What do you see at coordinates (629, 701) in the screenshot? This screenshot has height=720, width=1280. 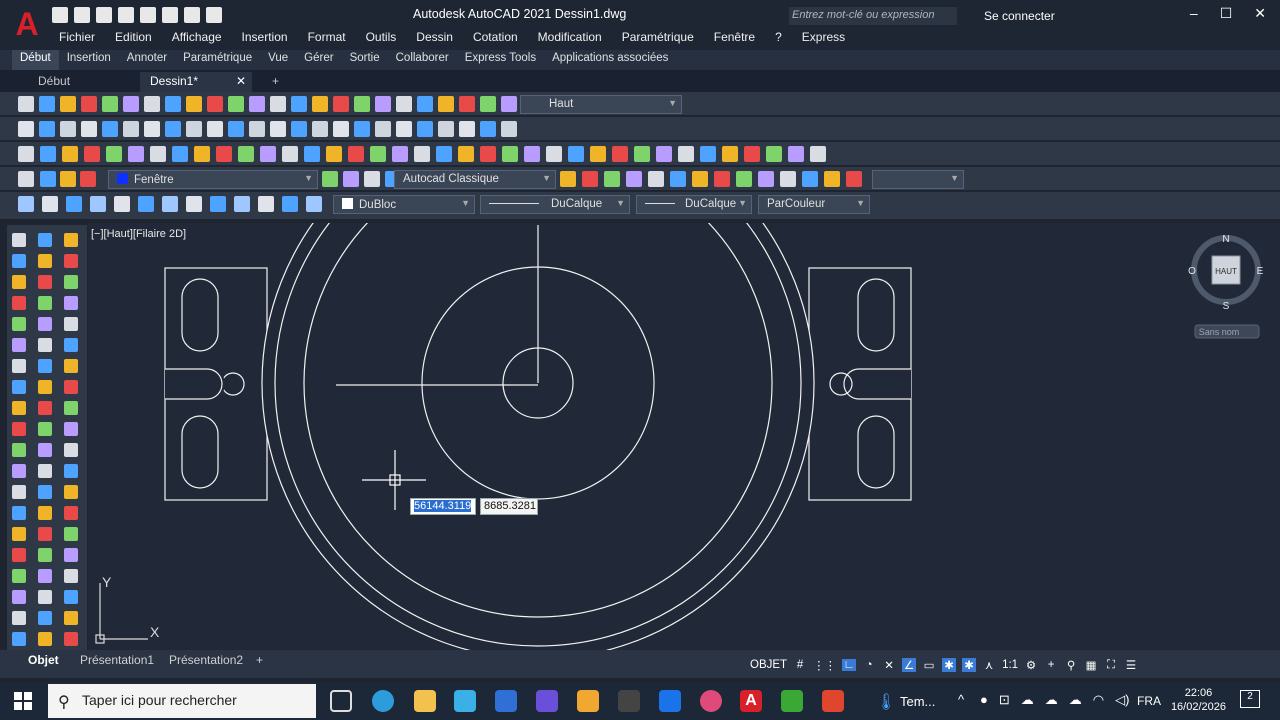 I see `app-icon-star` at bounding box center [629, 701].